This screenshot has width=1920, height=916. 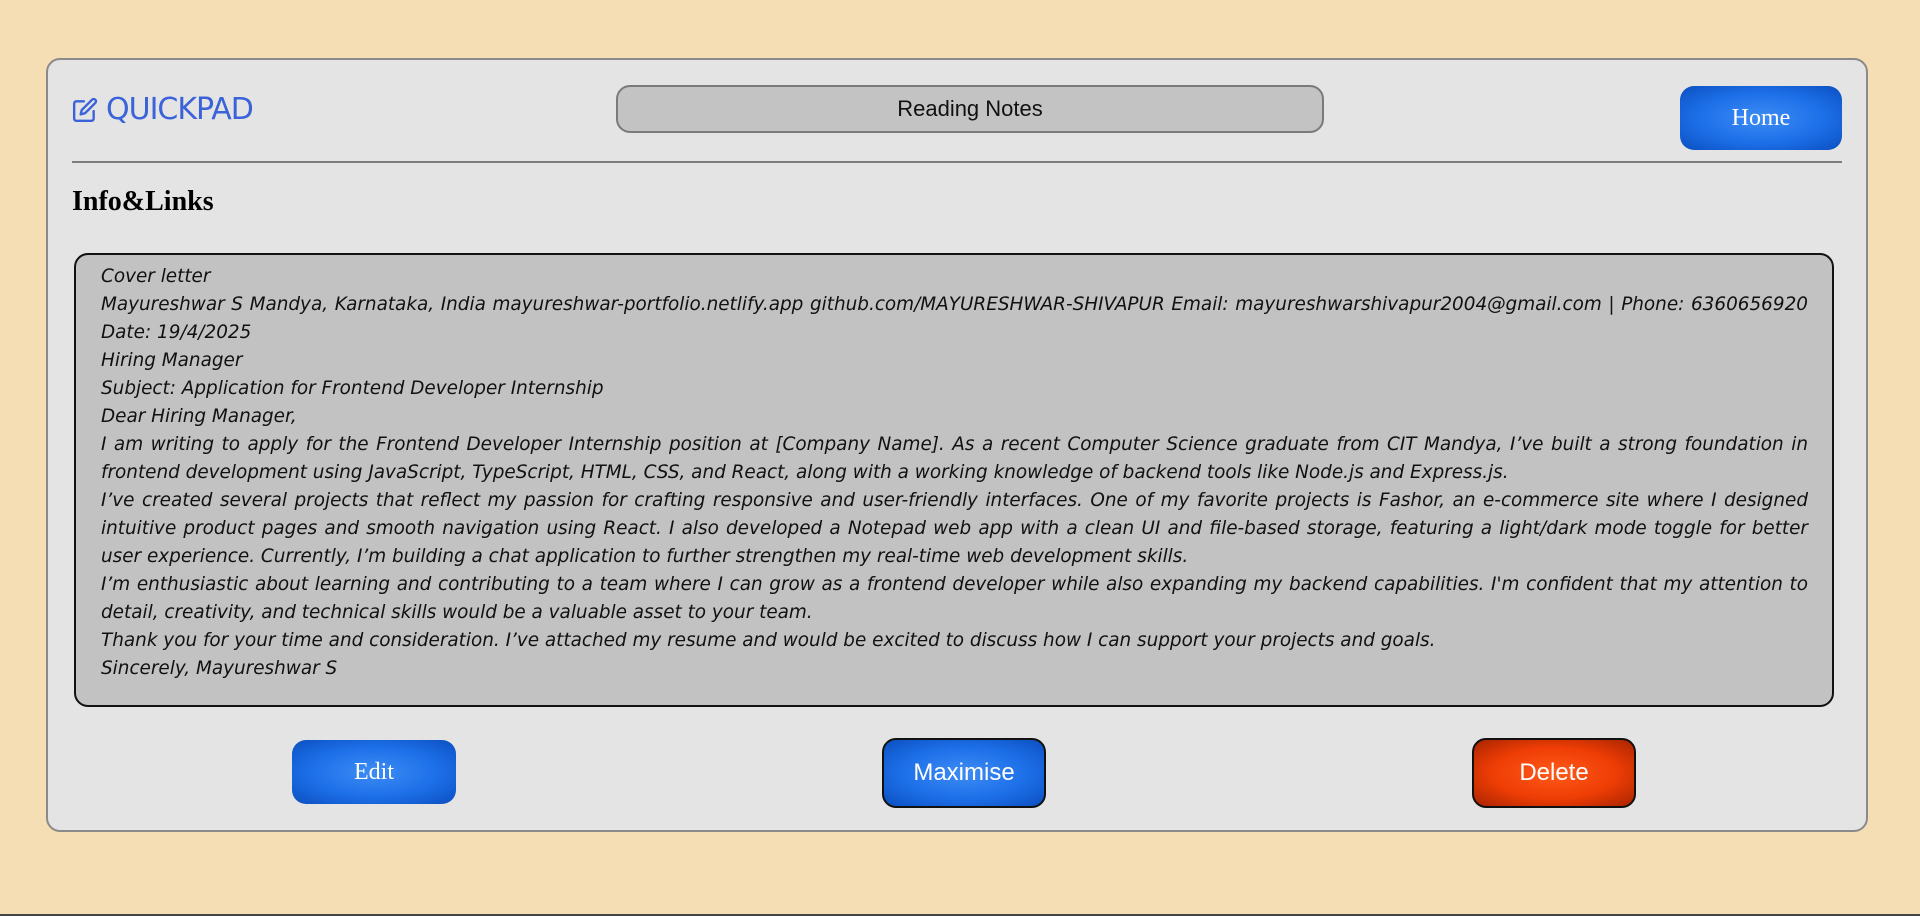 I want to click on app-logo: QUICKPAD, so click(x=163, y=109).